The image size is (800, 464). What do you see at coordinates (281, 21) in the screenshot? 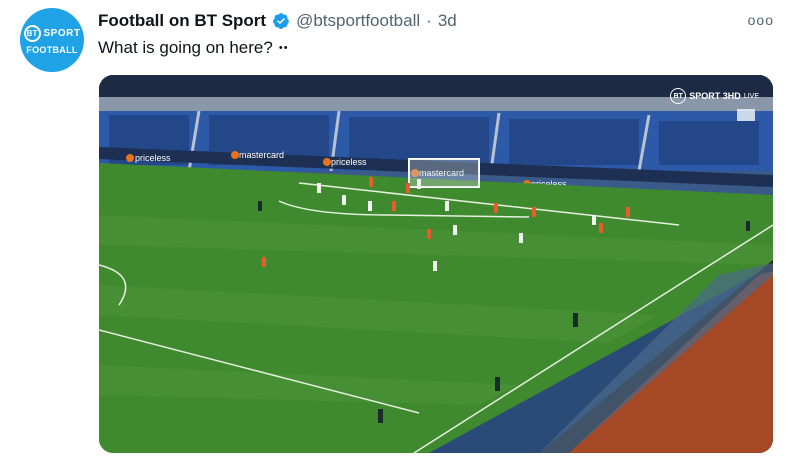
I see `verified-badge-icon` at bounding box center [281, 21].